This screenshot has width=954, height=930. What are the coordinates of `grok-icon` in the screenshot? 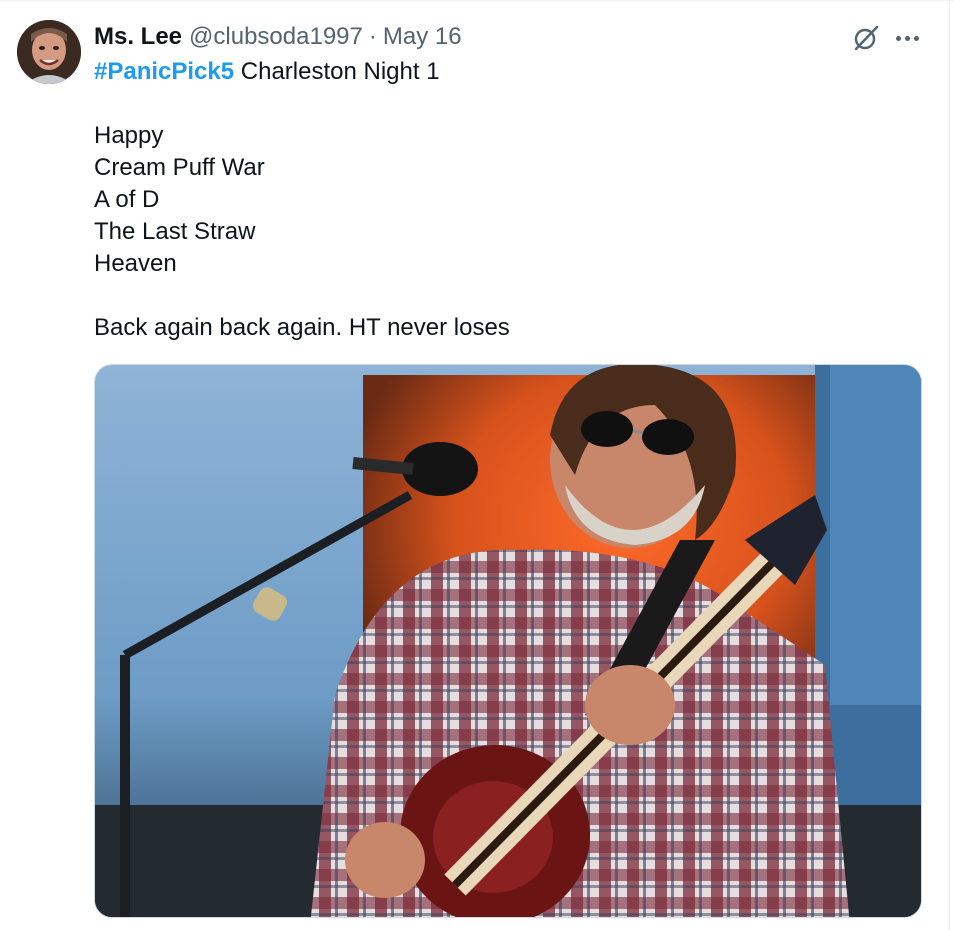 It's located at (866, 38).